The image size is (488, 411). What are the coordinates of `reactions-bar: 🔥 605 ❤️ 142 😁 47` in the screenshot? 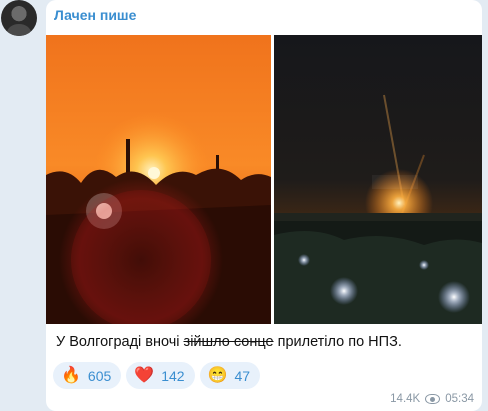 It's located at (157, 375).